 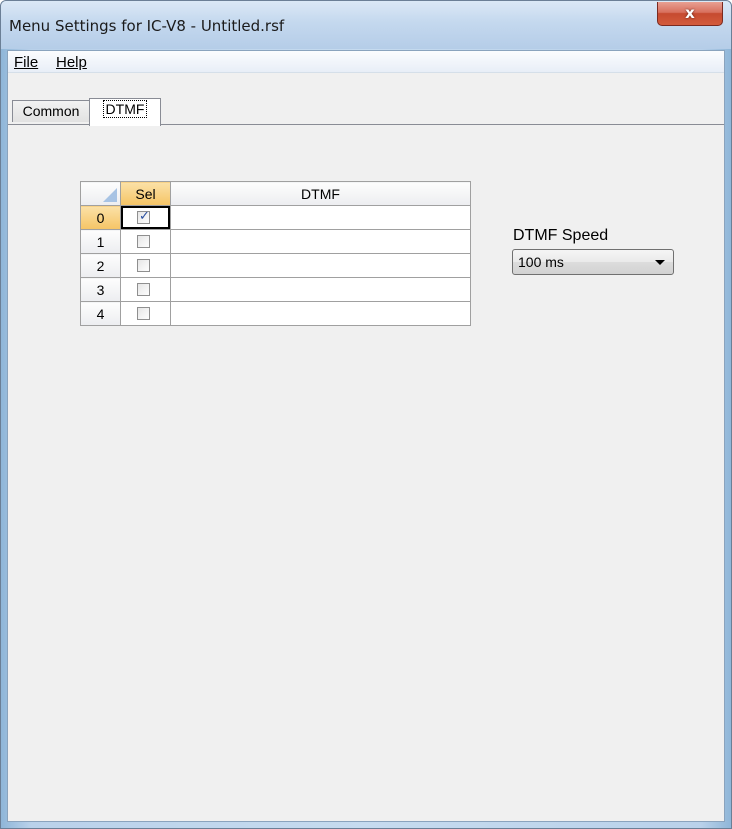 I want to click on row-header: 0, so click(x=100, y=217).